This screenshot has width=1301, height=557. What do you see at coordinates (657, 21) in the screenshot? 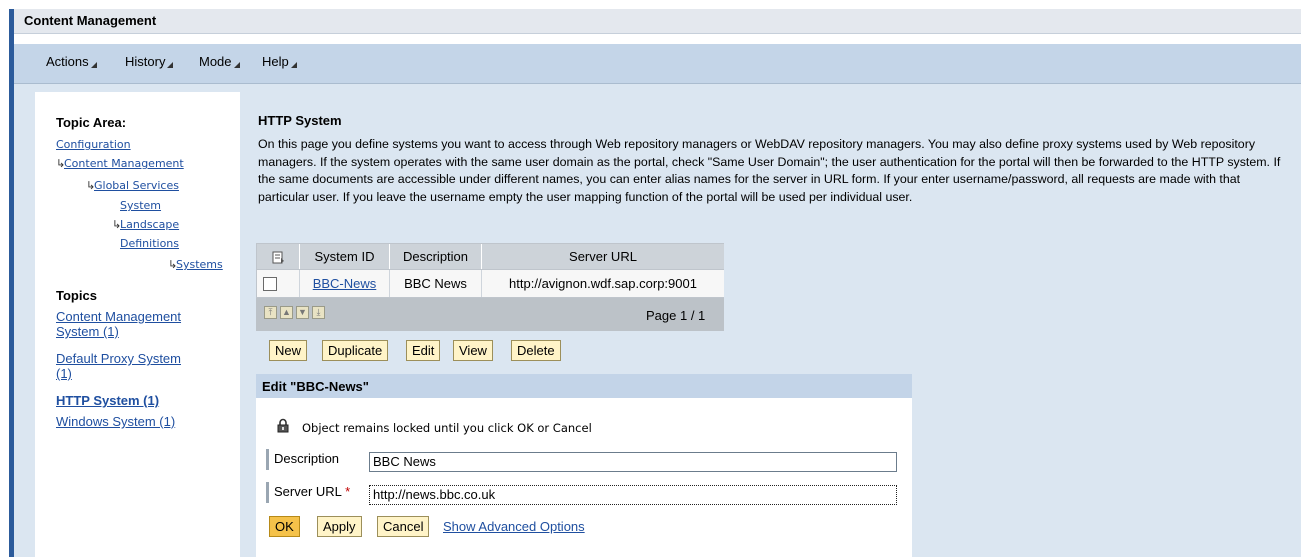
I see `title-strip` at bounding box center [657, 21].